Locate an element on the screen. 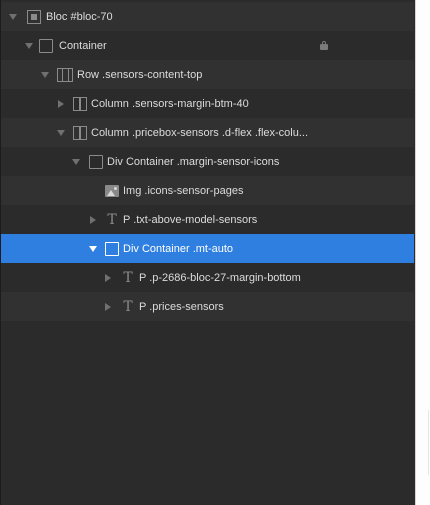 This screenshot has width=430, height=505. tree-item-label: P .prices-sensors is located at coordinates (181, 306).